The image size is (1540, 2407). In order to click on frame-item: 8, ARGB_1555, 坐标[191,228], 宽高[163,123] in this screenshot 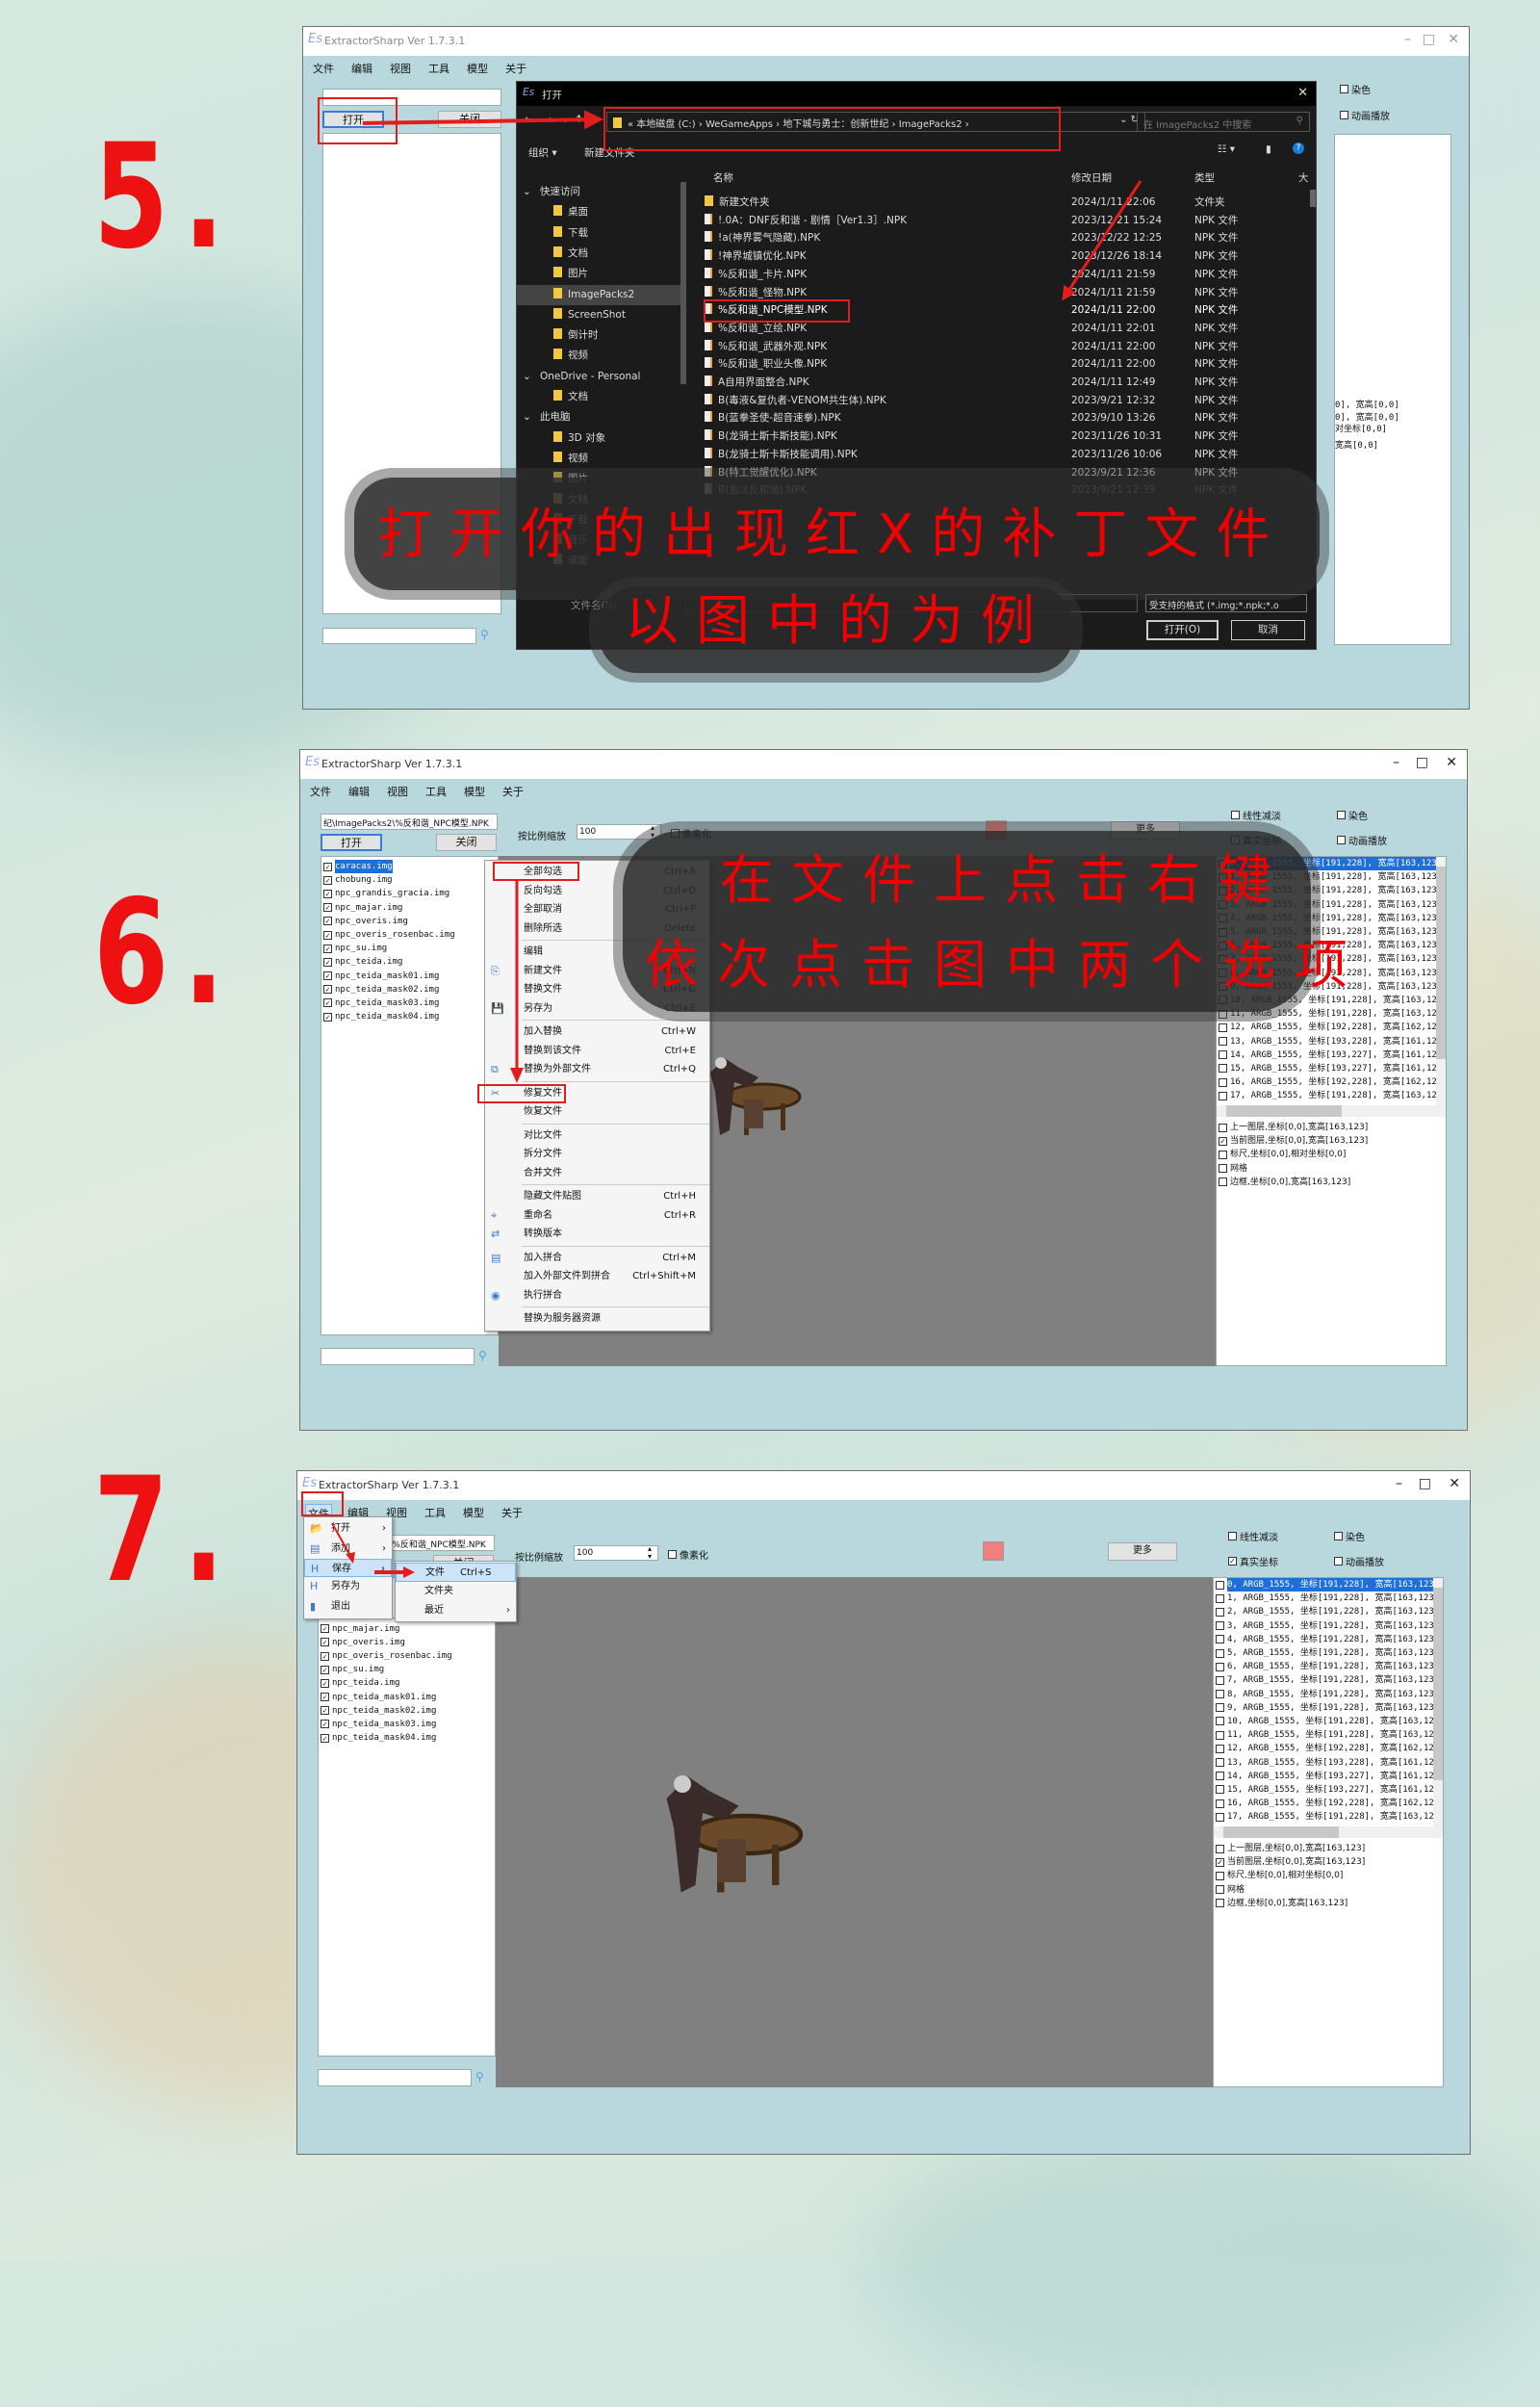, I will do `click(1323, 1694)`.